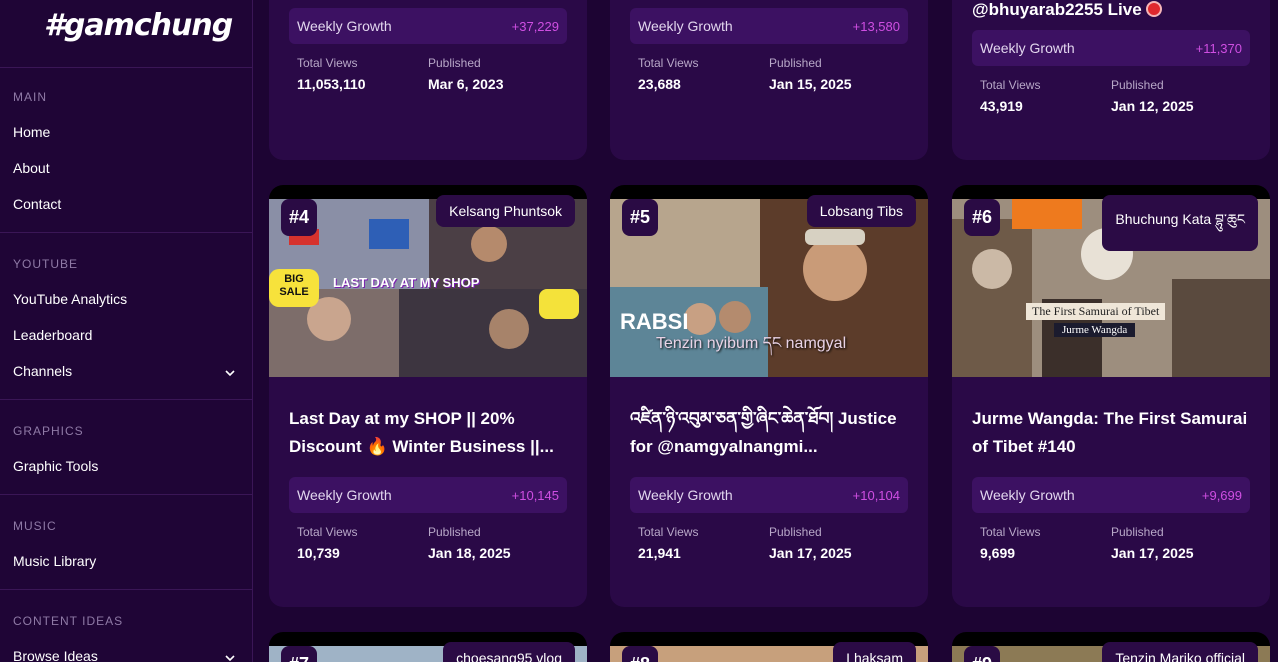 Image resolution: width=1278 pixels, height=662 pixels. Describe the element at coordinates (1153, 9) in the screenshot. I see `live-indicator-icon` at that location.